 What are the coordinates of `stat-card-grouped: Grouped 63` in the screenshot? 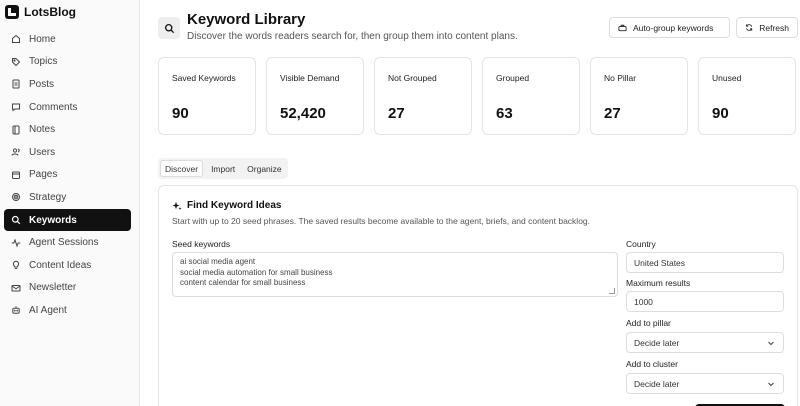 It's located at (531, 96).